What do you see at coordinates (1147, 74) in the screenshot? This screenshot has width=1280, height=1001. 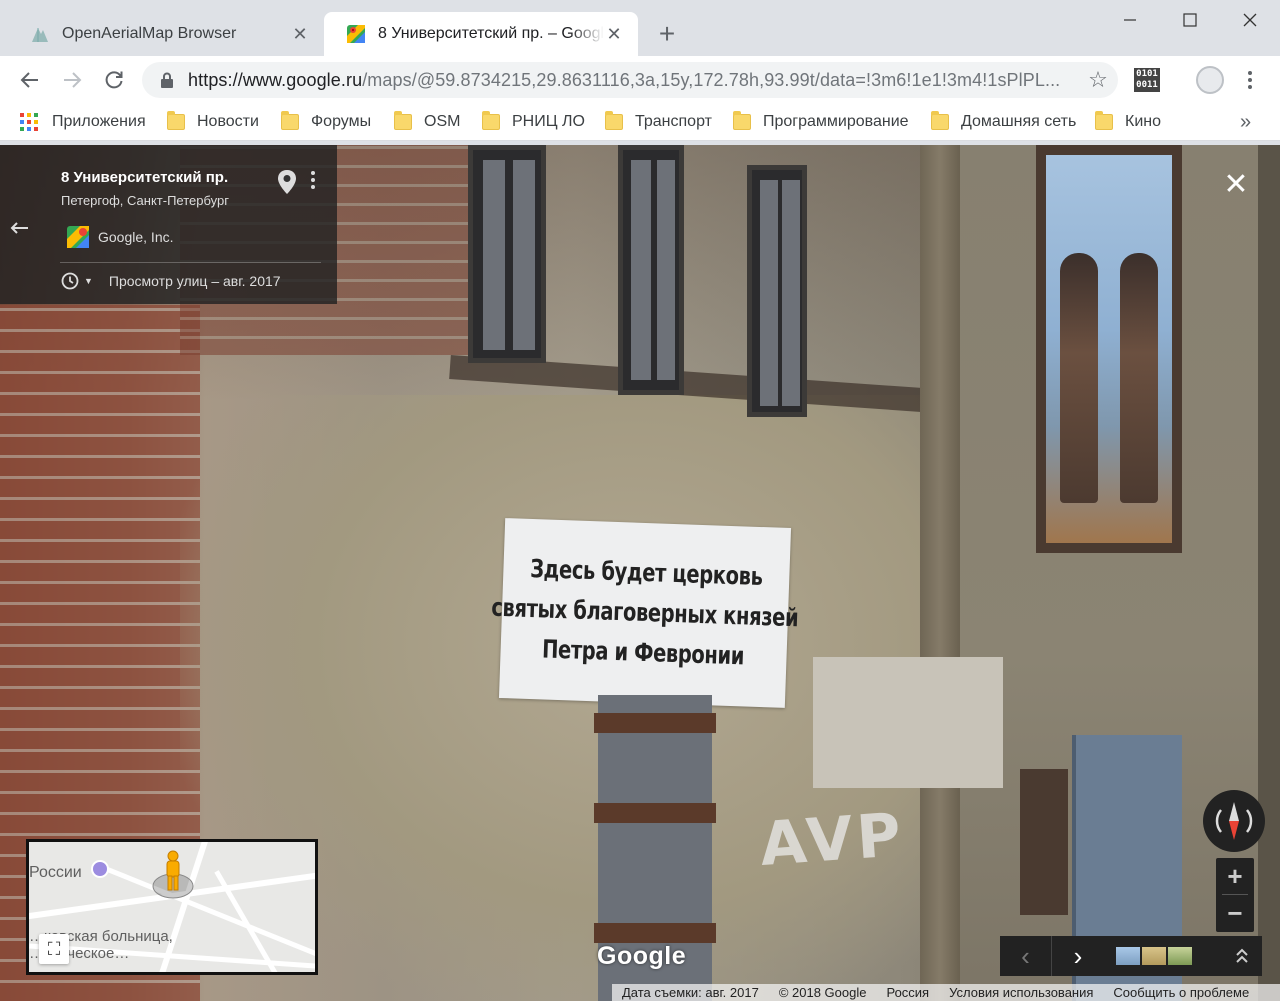 I see `binary-line-1: 0101` at bounding box center [1147, 74].